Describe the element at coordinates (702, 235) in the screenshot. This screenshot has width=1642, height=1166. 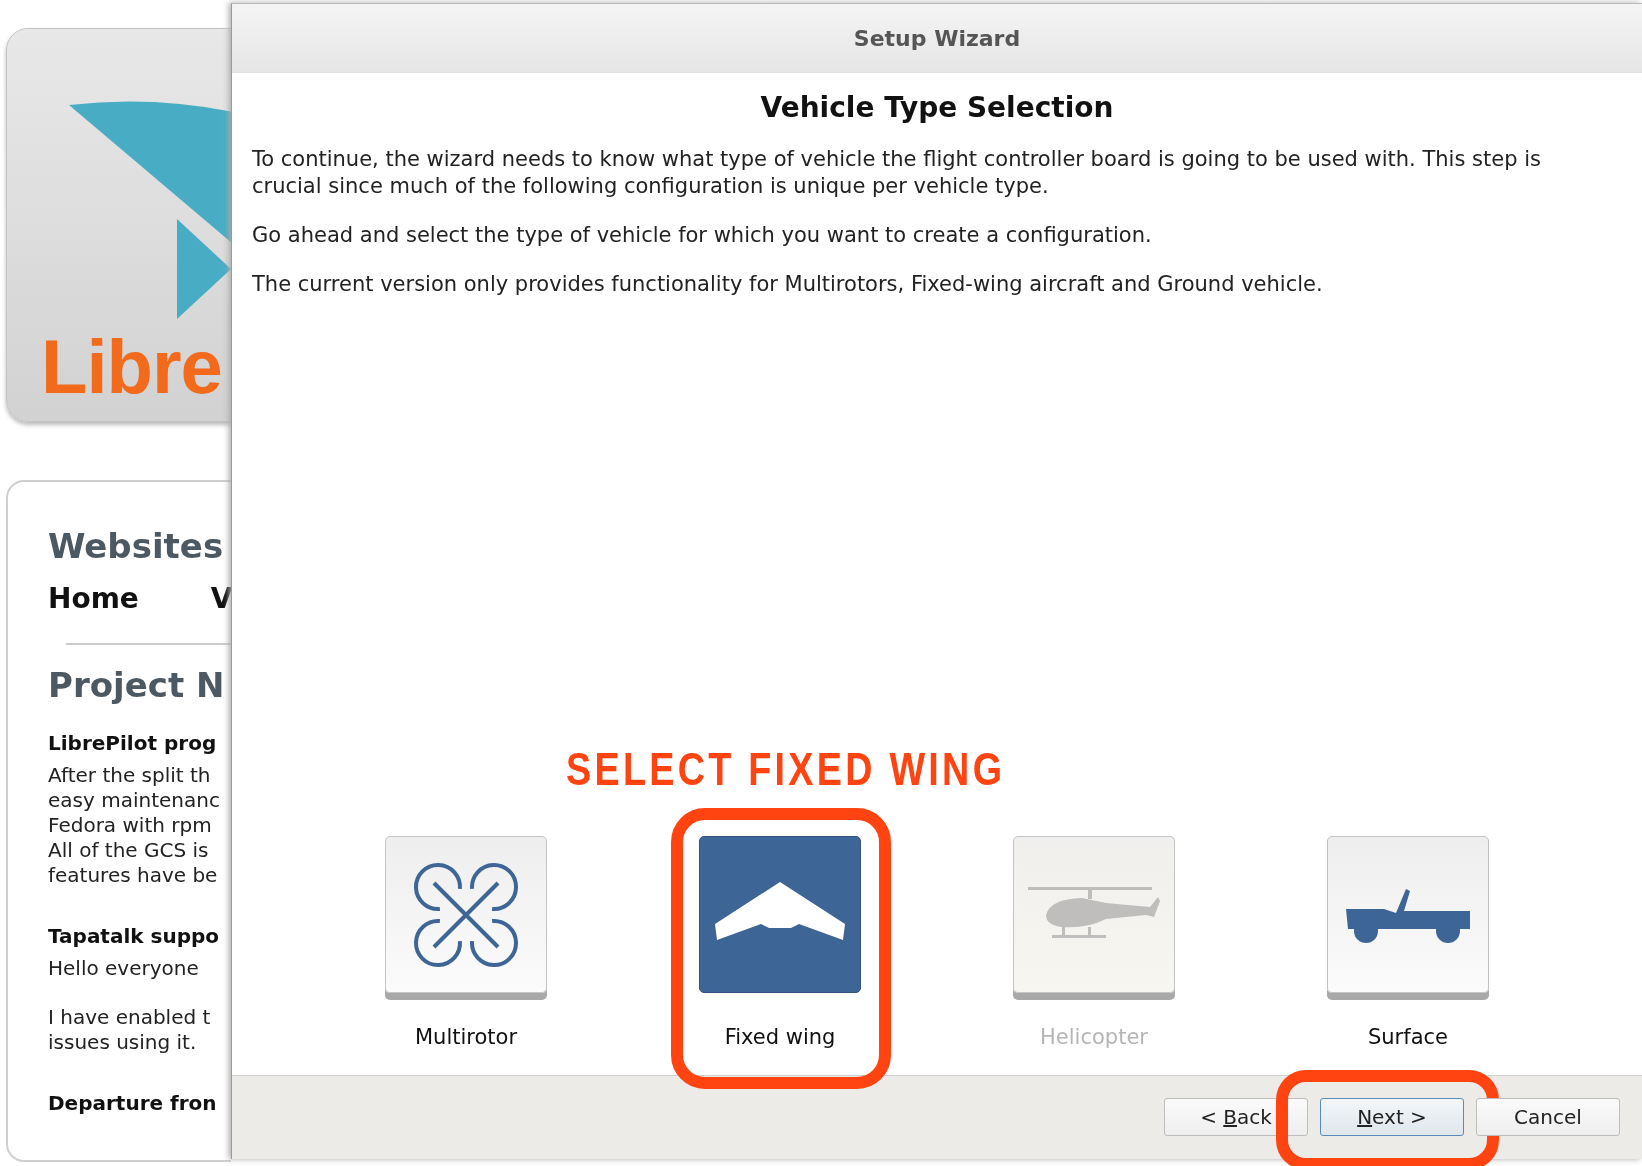
I see `description-text: Go ahead and select the type of vehicle for which you want to create a configuration.` at that location.